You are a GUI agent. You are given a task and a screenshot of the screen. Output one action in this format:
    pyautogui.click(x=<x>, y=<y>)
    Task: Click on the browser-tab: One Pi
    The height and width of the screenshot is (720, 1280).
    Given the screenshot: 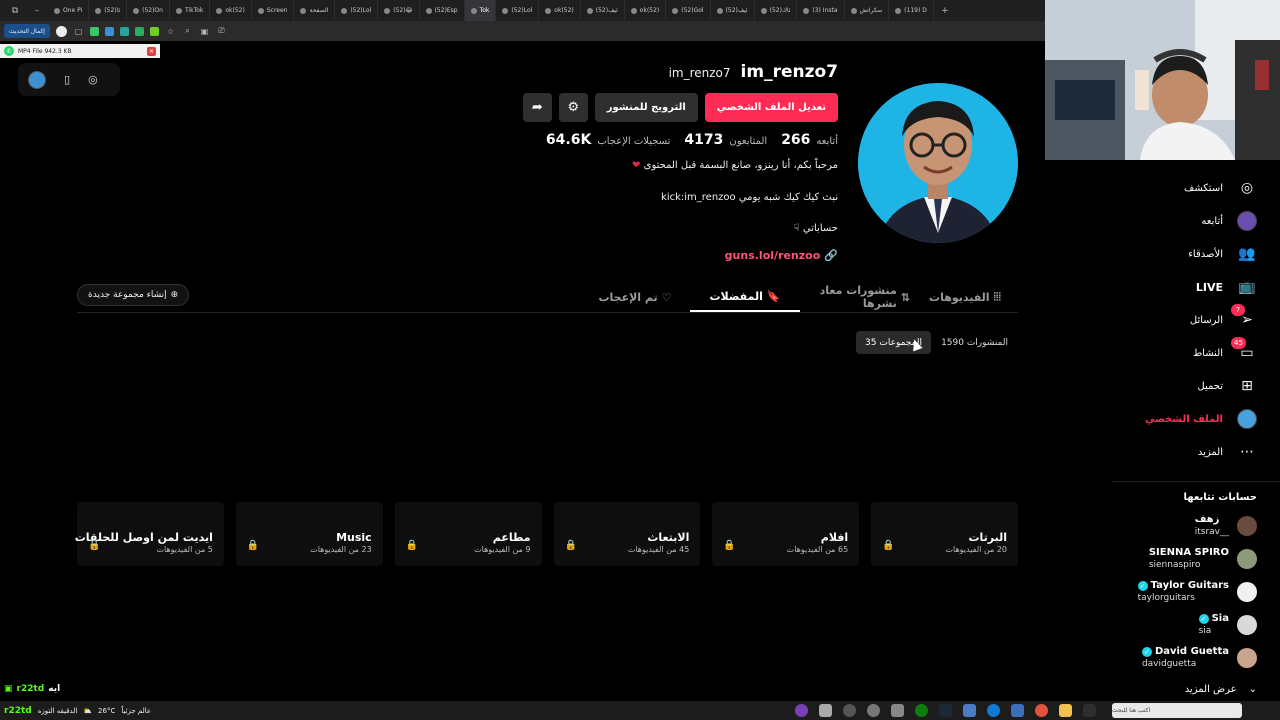 What is the action you would take?
    pyautogui.click(x=69, y=10)
    